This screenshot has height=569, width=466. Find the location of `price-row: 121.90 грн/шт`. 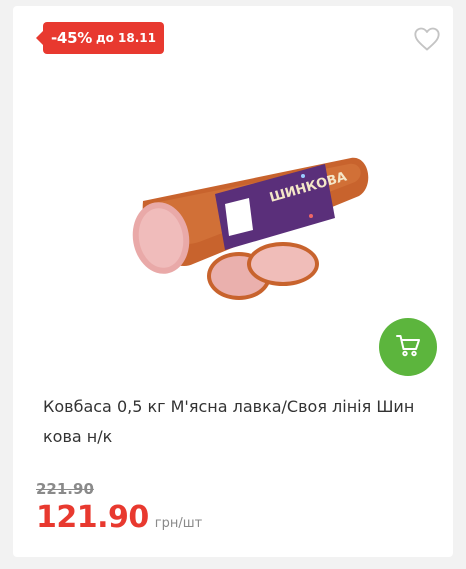

price-row: 121.90 грн/шт is located at coordinates (119, 517).